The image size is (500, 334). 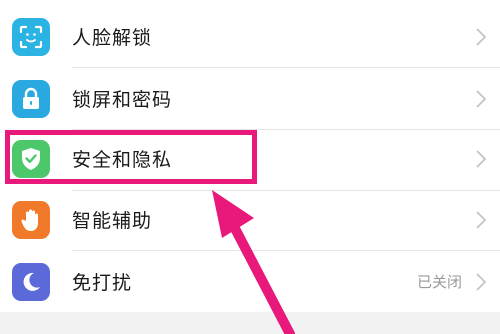 I want to click on face-unlock-icon, so click(x=31, y=36).